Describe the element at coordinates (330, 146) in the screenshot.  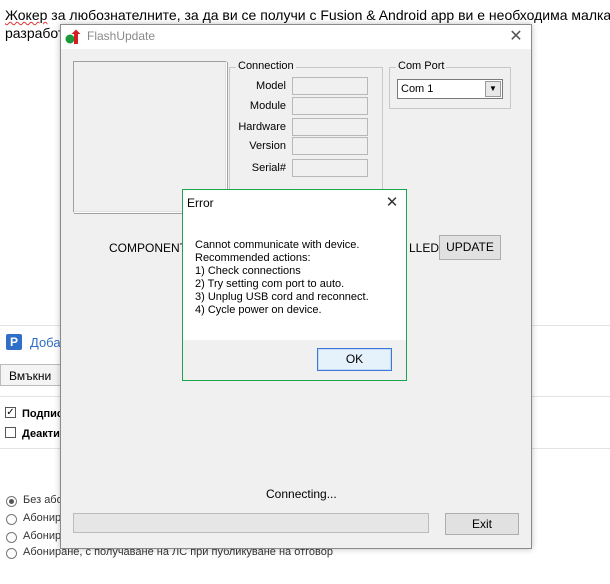
I see `version-field` at that location.